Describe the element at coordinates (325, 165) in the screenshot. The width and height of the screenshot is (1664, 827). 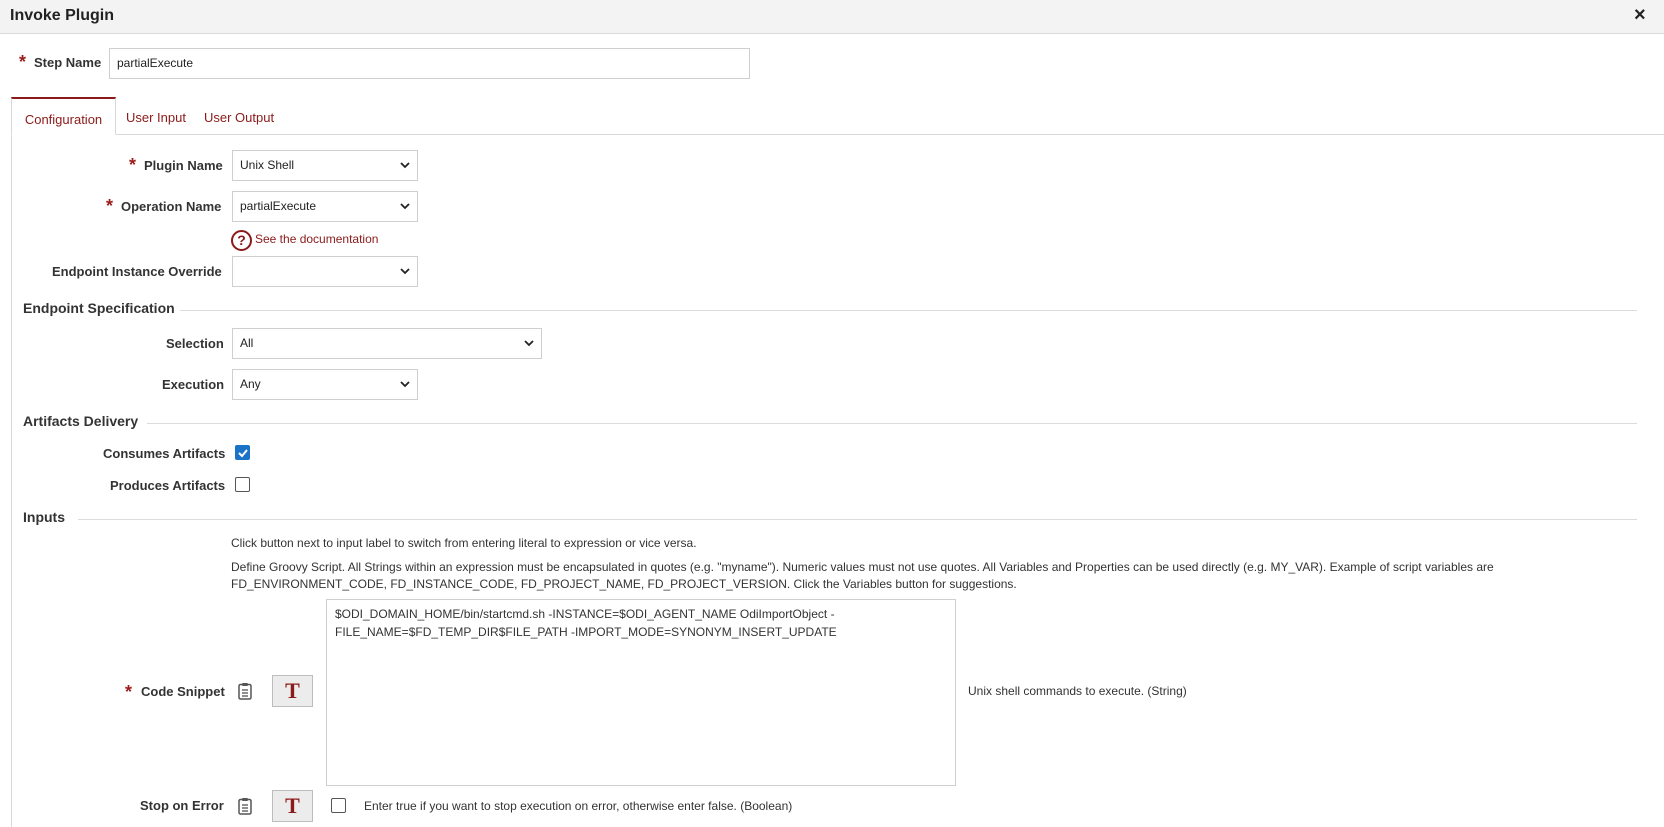
I see `plugin-name-select: Unix Shell` at that location.